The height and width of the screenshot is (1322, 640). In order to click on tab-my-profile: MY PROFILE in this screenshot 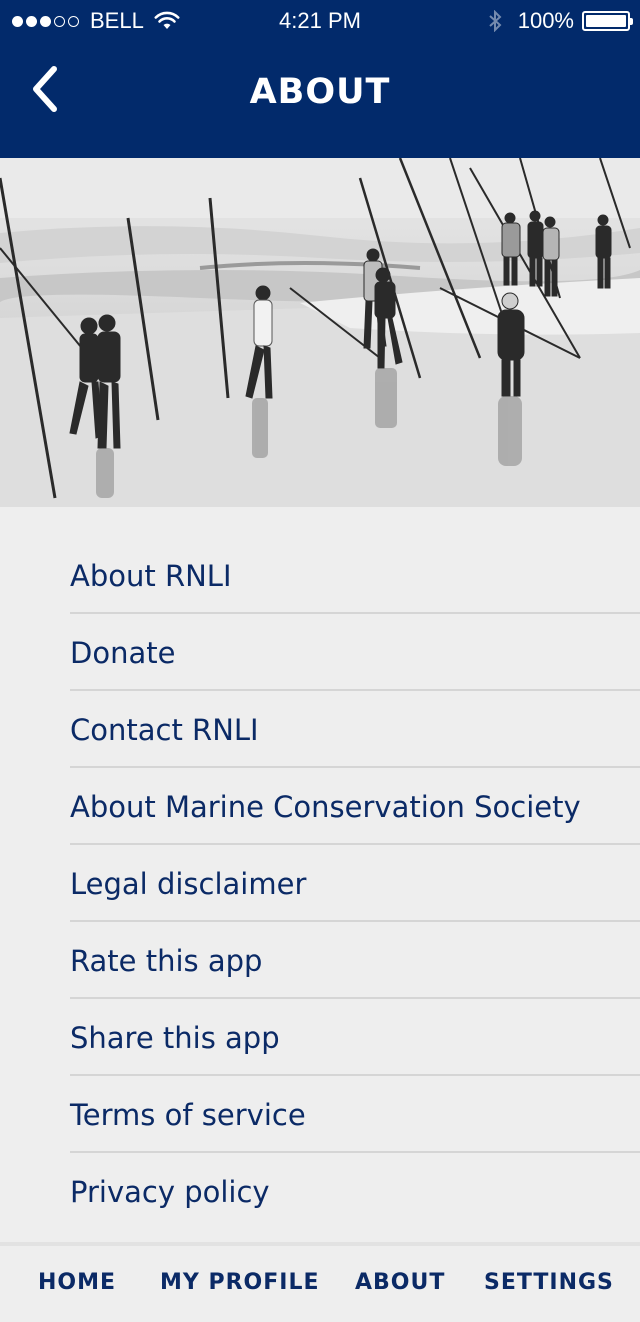, I will do `click(240, 1282)`.